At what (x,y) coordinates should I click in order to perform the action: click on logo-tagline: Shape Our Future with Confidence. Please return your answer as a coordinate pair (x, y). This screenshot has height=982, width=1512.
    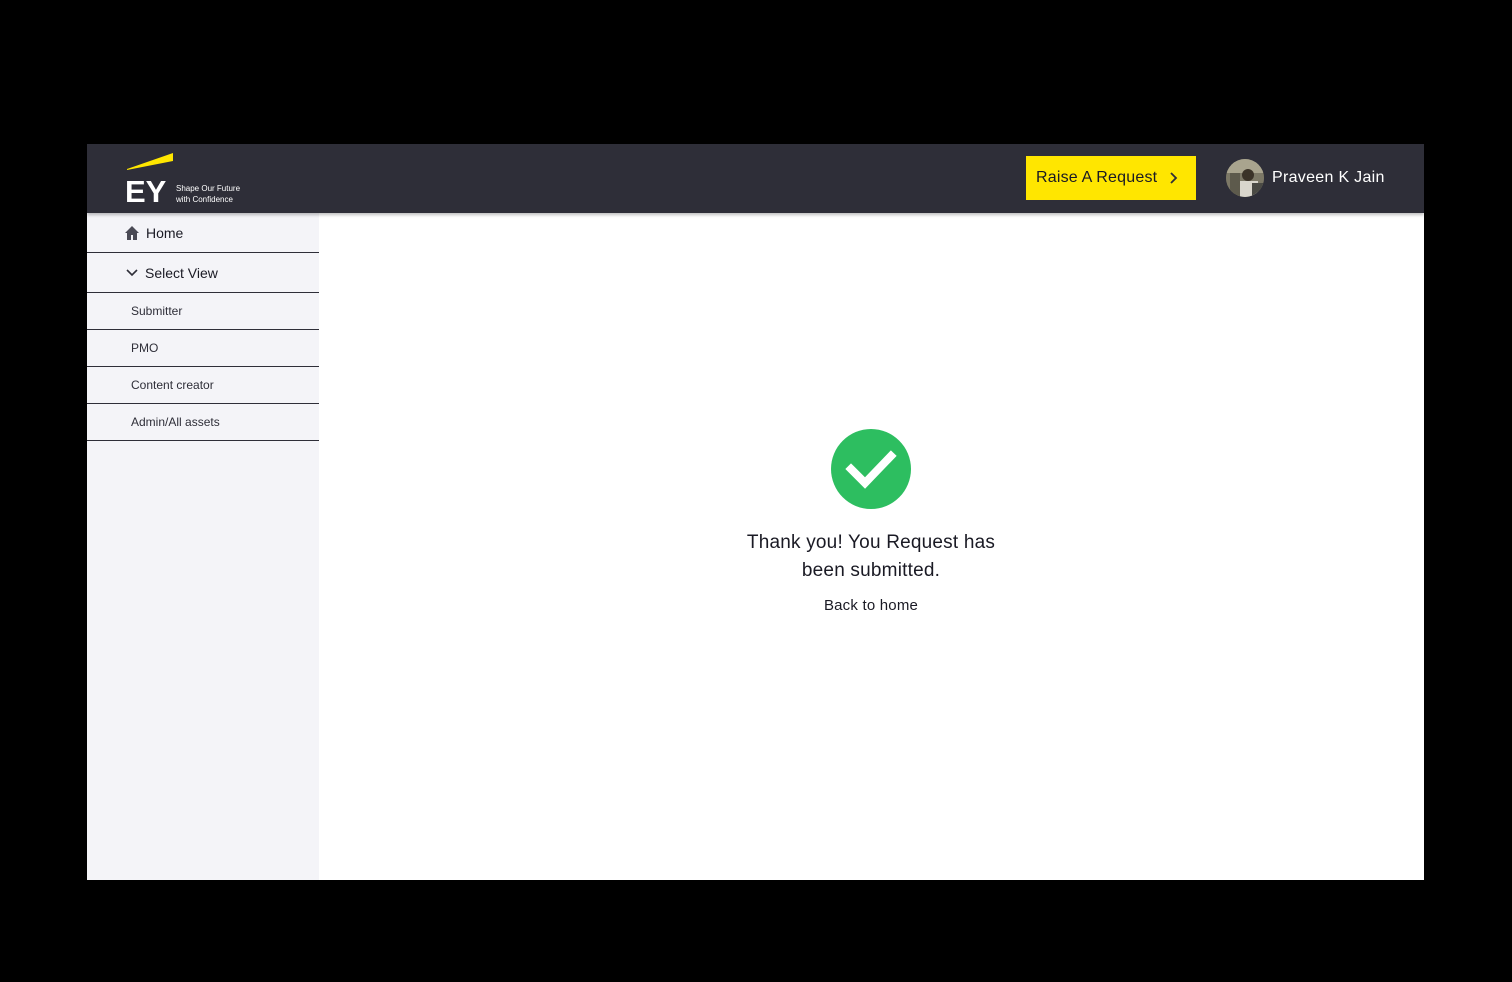
    Looking at the image, I should click on (208, 194).